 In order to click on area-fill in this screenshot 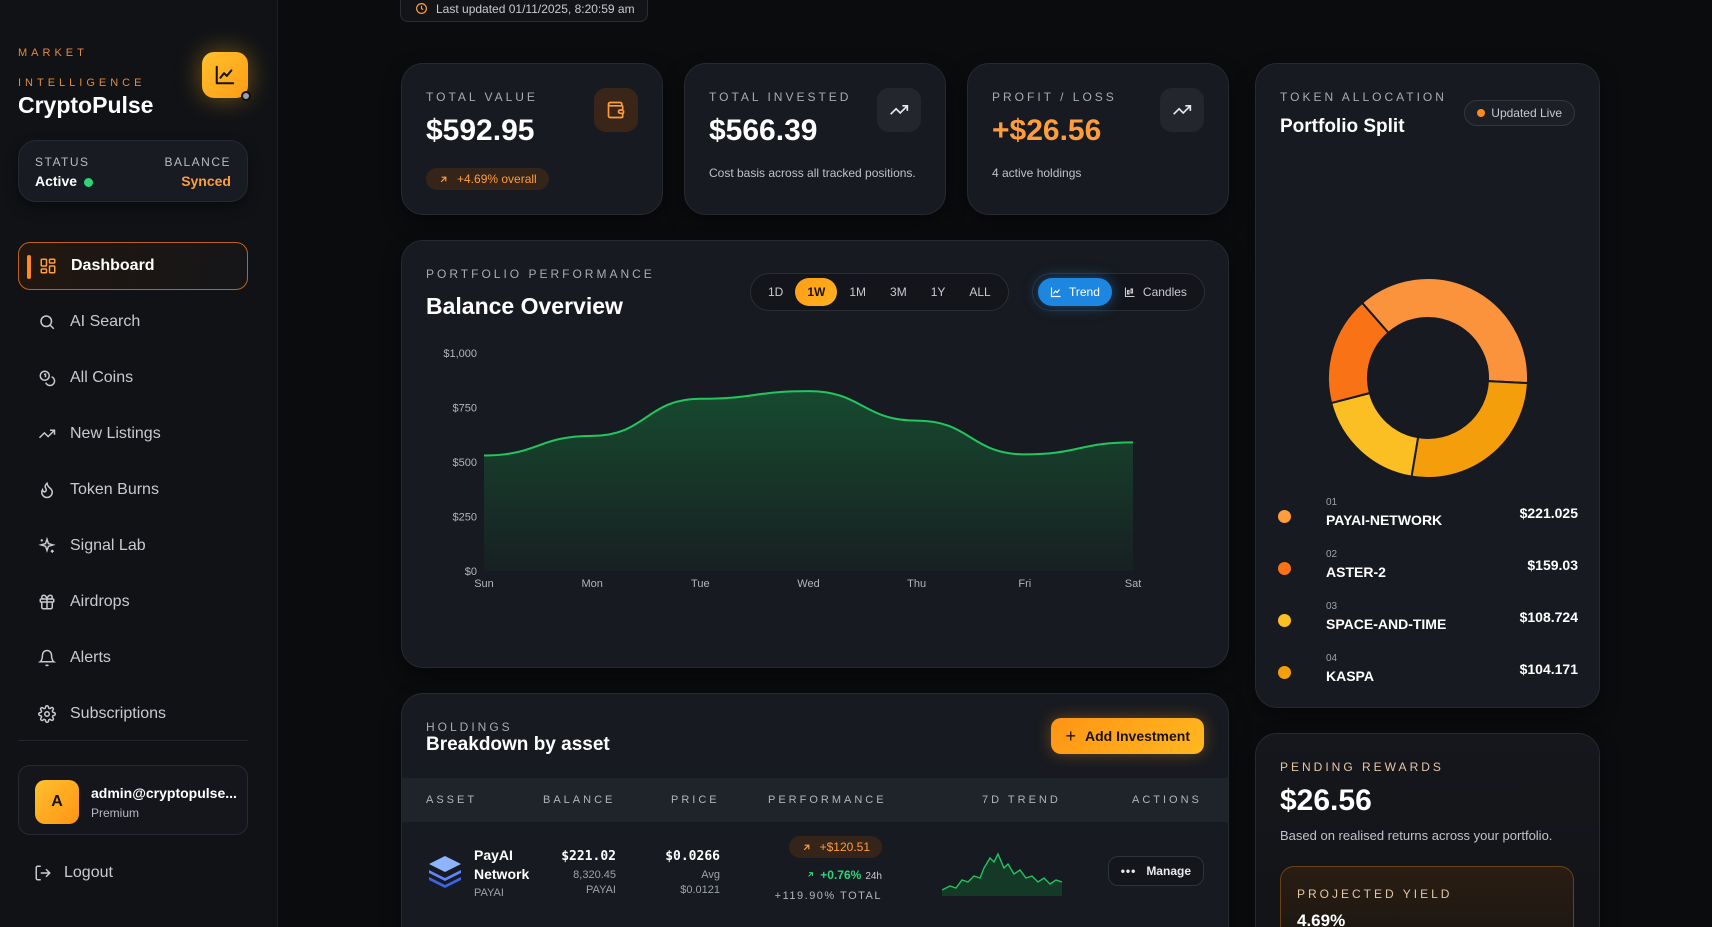, I will do `click(808, 481)`.